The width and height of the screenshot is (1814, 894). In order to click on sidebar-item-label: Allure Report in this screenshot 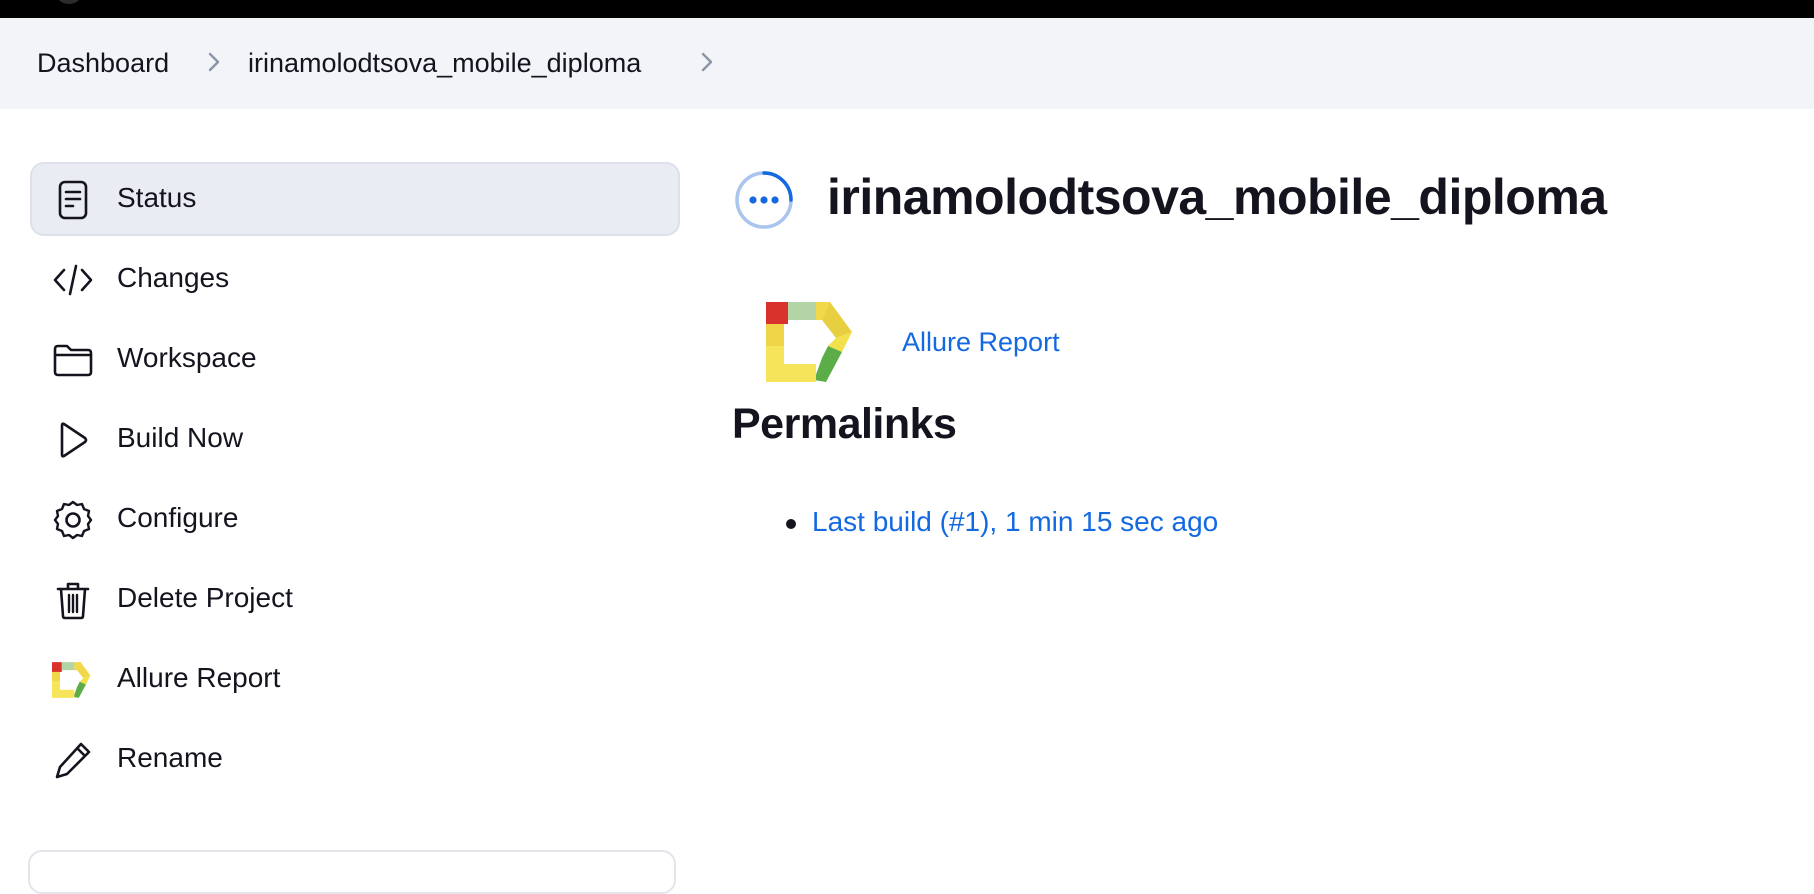, I will do `click(199, 677)`.